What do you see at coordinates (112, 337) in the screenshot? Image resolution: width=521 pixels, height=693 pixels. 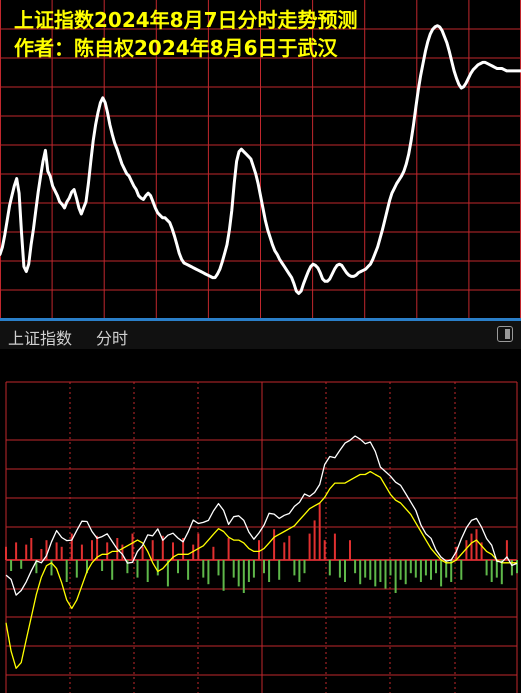 I see `chart-mode-label: 分时` at bounding box center [112, 337].